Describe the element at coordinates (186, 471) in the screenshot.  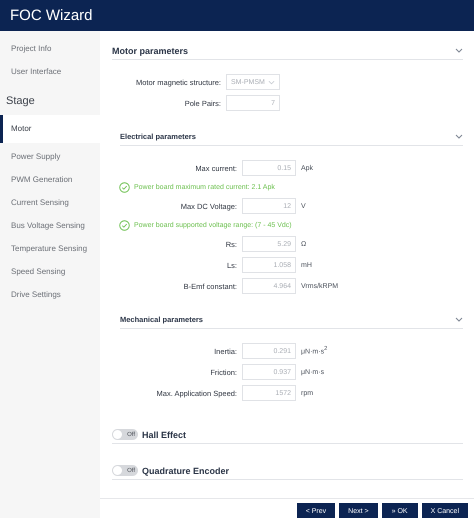
I see `section-title: Quadrature Encoder` at that location.